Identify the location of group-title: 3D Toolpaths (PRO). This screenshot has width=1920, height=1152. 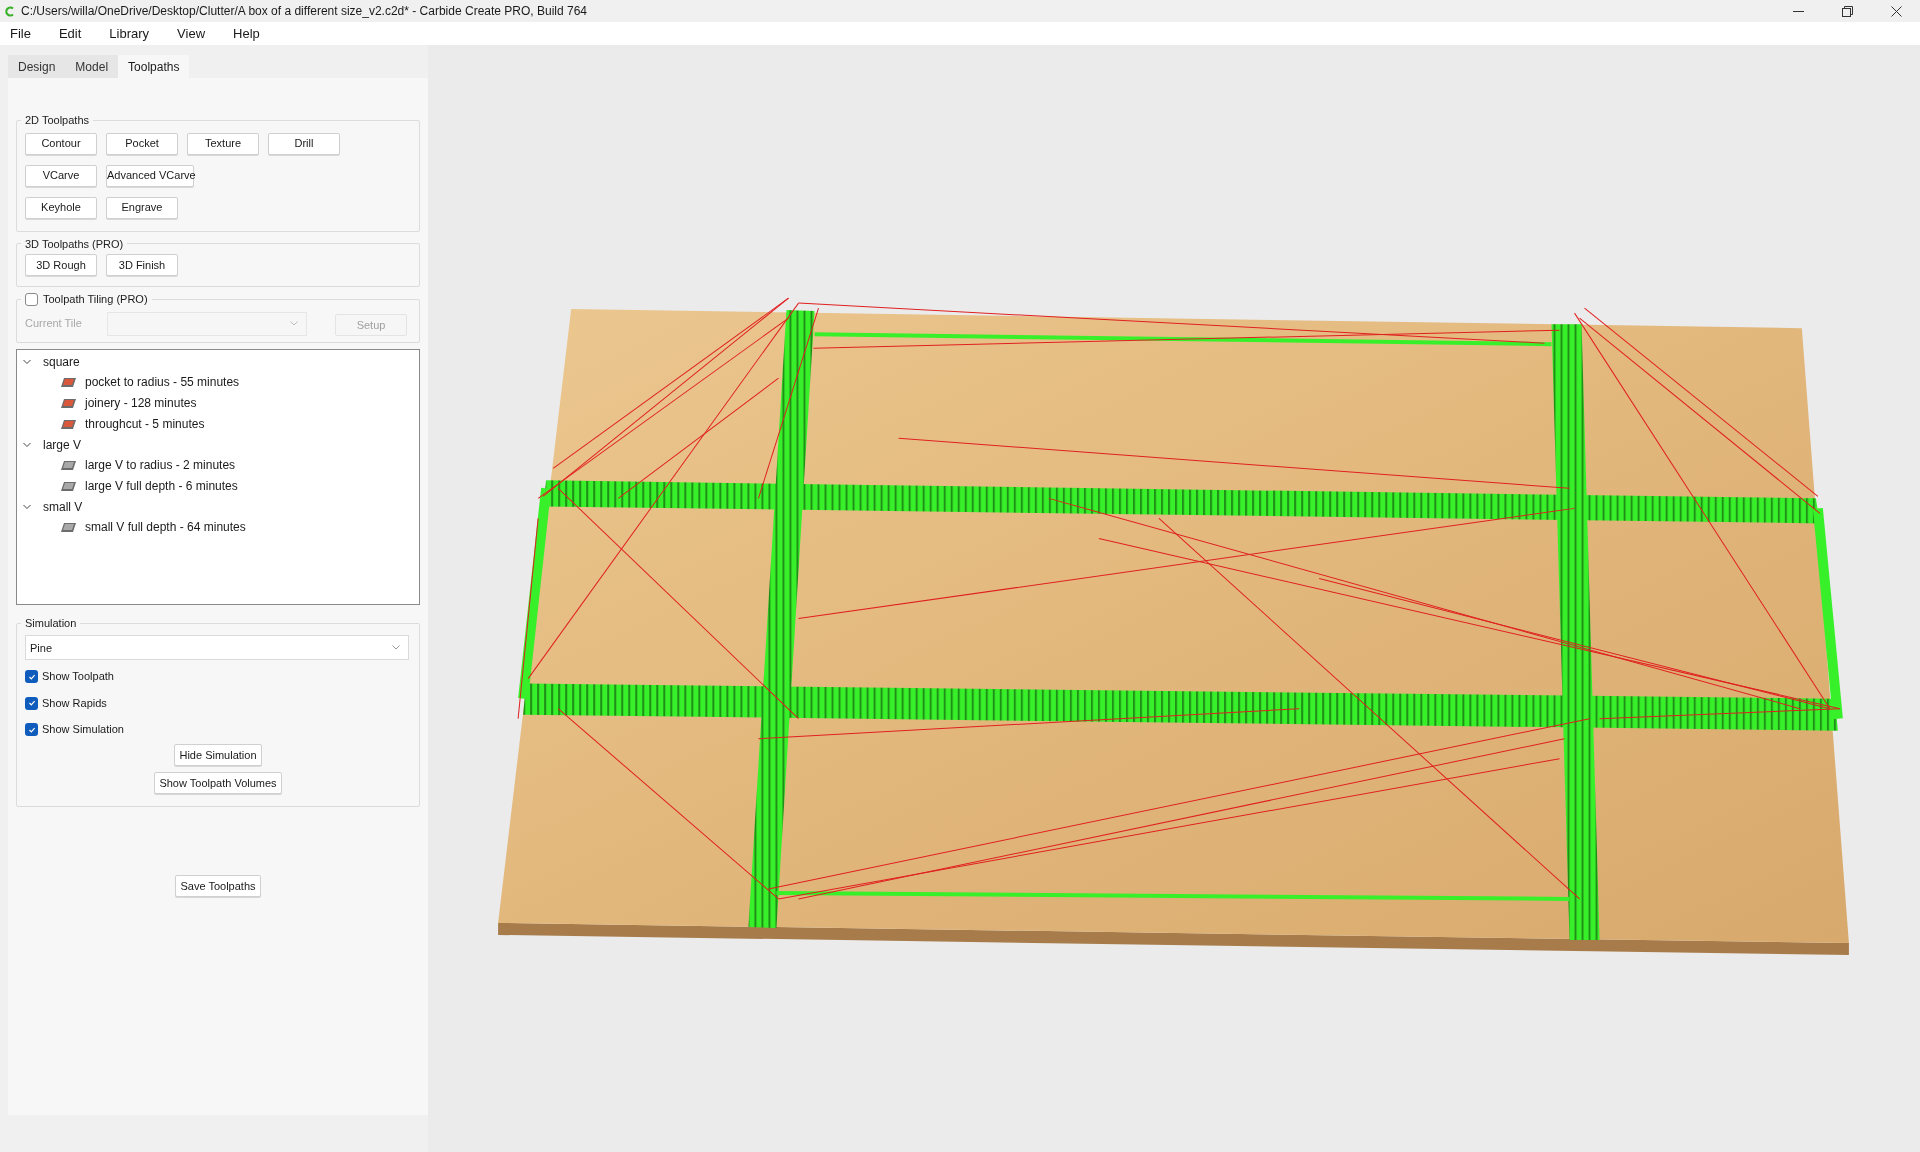
(74, 244).